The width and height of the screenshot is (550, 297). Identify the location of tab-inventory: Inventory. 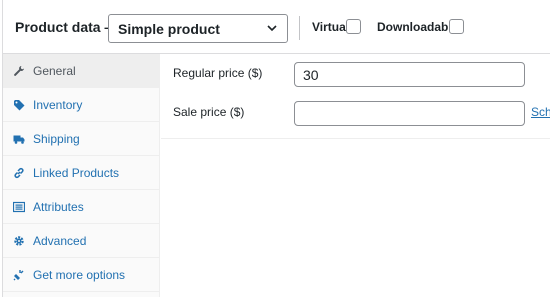
(81, 105).